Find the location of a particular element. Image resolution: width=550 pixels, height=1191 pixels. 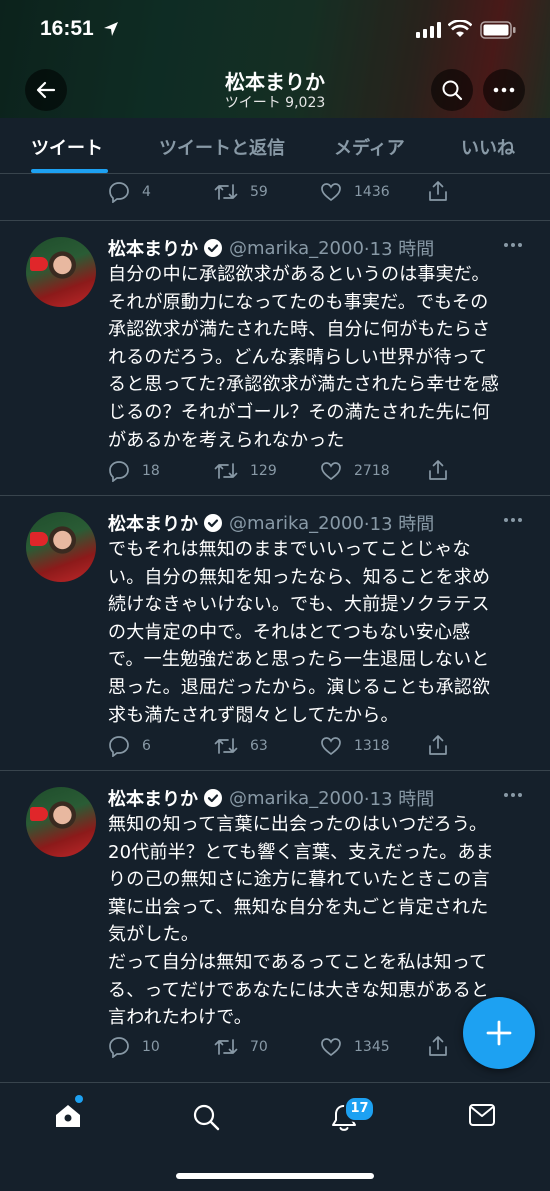

like-button: 1345 is located at coordinates (355, 1047).